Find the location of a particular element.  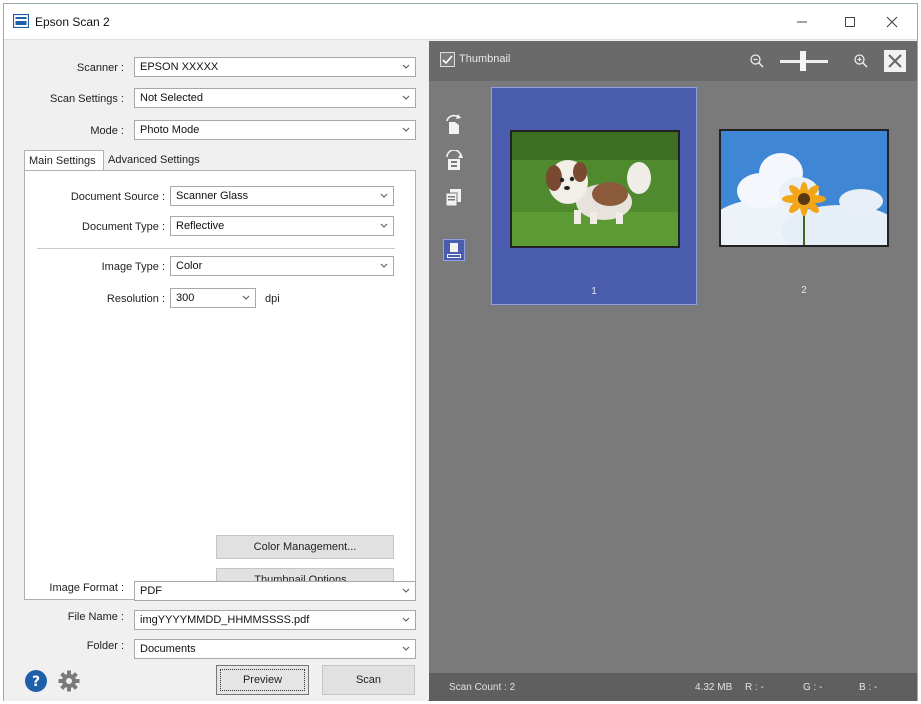

red-value: R : - is located at coordinates (754, 687).